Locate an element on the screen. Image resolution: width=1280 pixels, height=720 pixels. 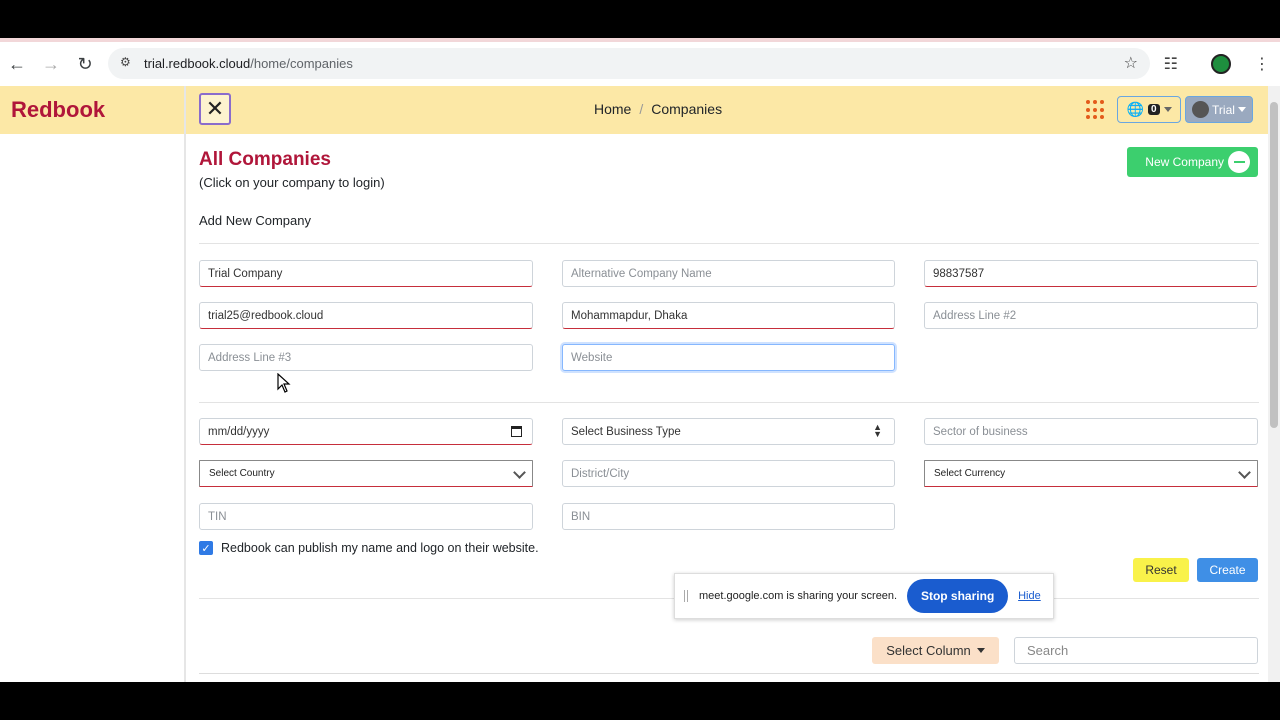
apps-grid-icon is located at coordinates (1096, 110).